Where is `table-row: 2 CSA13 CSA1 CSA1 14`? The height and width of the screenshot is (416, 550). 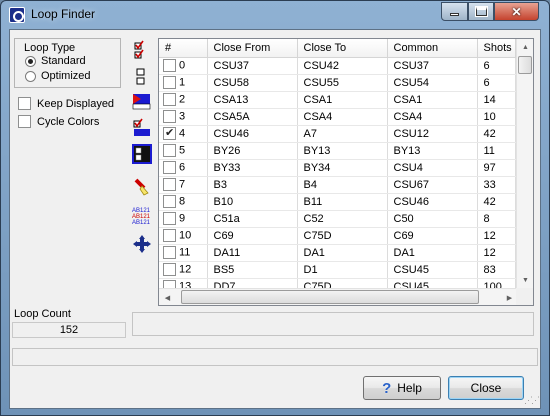
table-row: 2 CSA13 CSA1 CSA1 14 is located at coordinates (337, 100).